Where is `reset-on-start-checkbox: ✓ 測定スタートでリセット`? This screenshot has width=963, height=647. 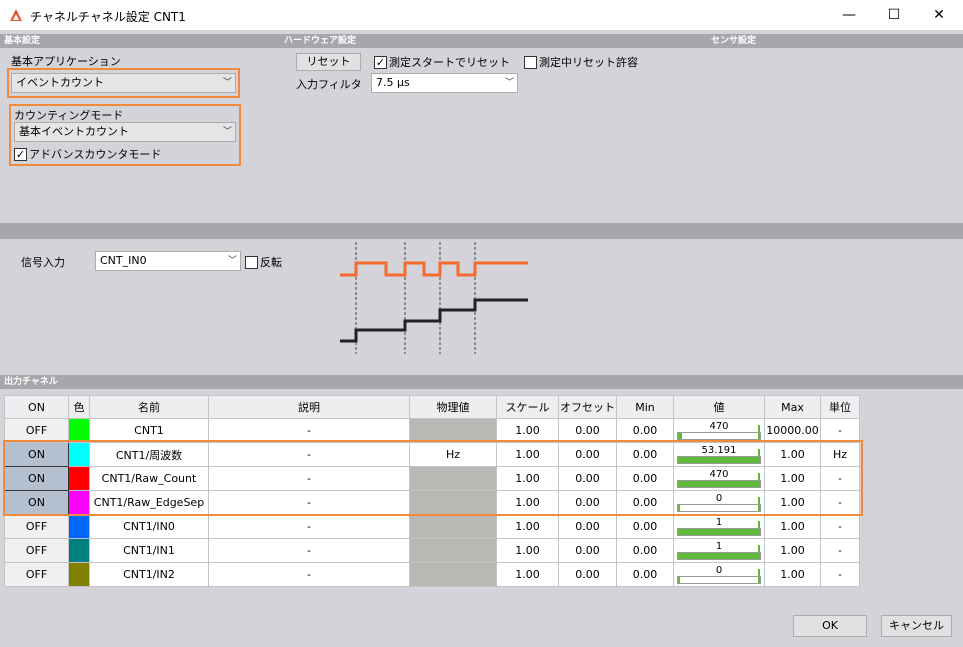 reset-on-start-checkbox: ✓ 測定スタートでリセット is located at coordinates (442, 62).